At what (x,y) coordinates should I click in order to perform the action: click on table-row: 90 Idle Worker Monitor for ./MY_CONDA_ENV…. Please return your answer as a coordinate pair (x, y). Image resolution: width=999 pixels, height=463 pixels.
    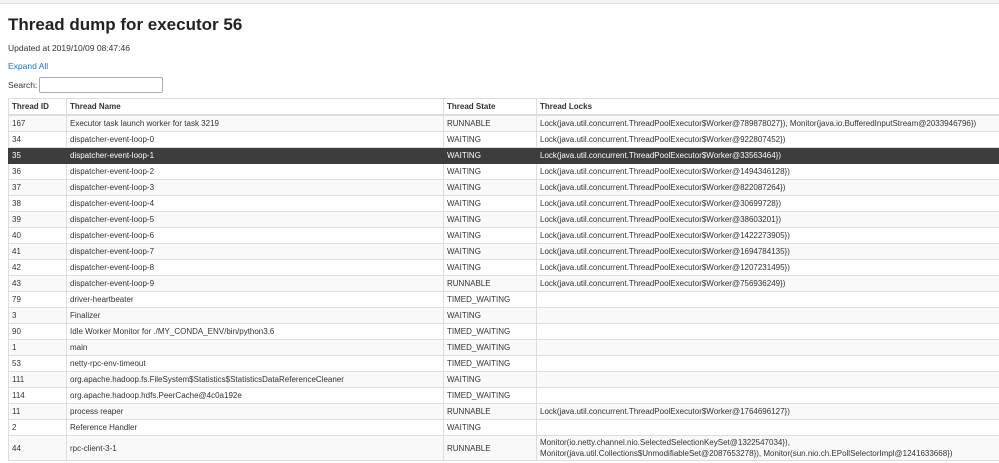
    Looking at the image, I should click on (503, 331).